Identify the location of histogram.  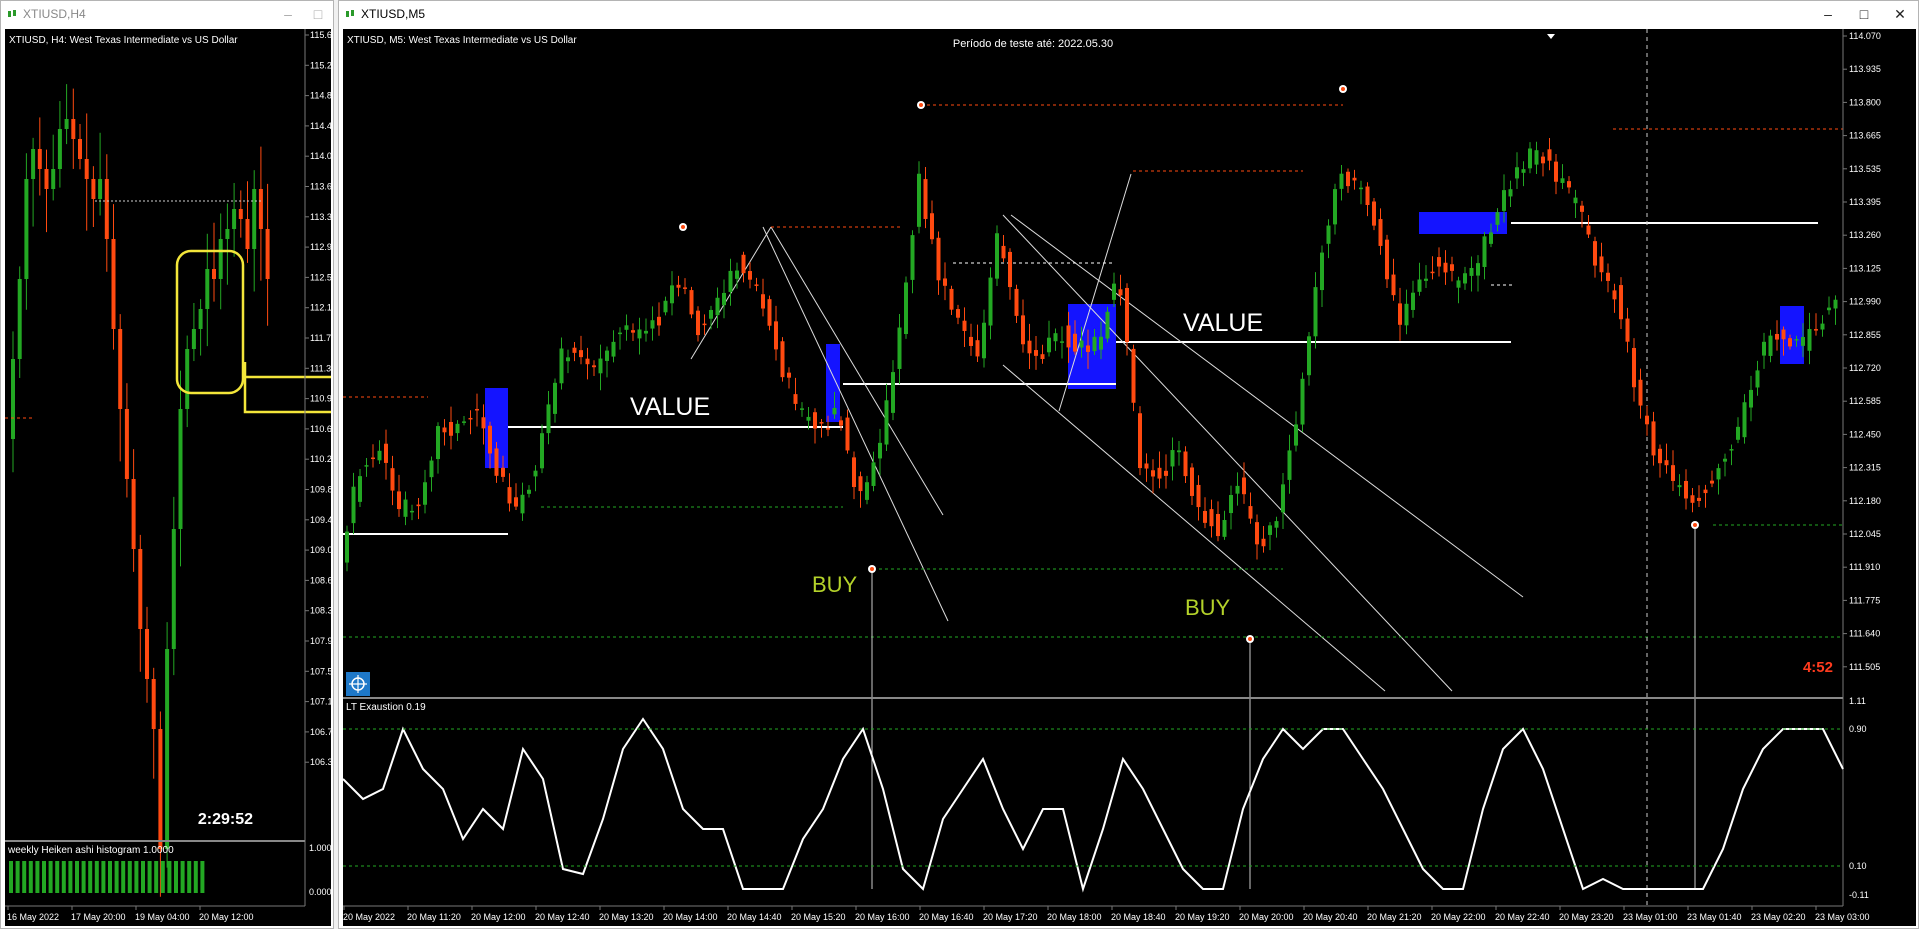
(107, 877).